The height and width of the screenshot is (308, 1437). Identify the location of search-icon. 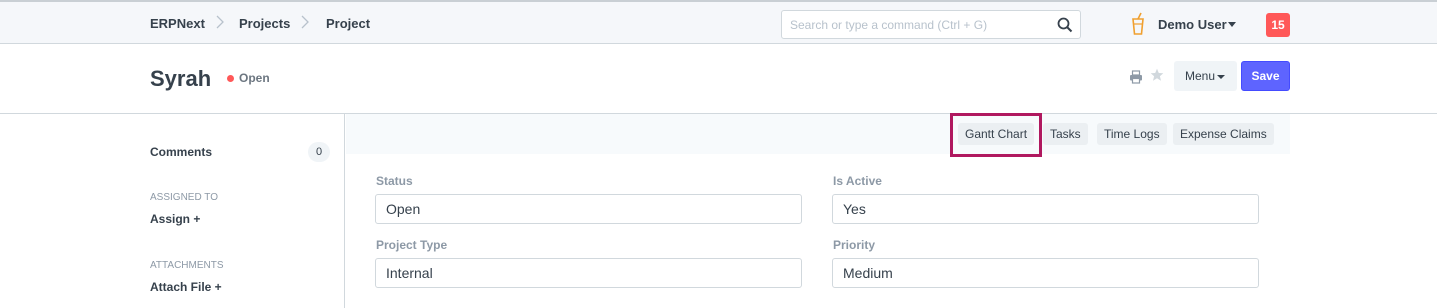
(1065, 25).